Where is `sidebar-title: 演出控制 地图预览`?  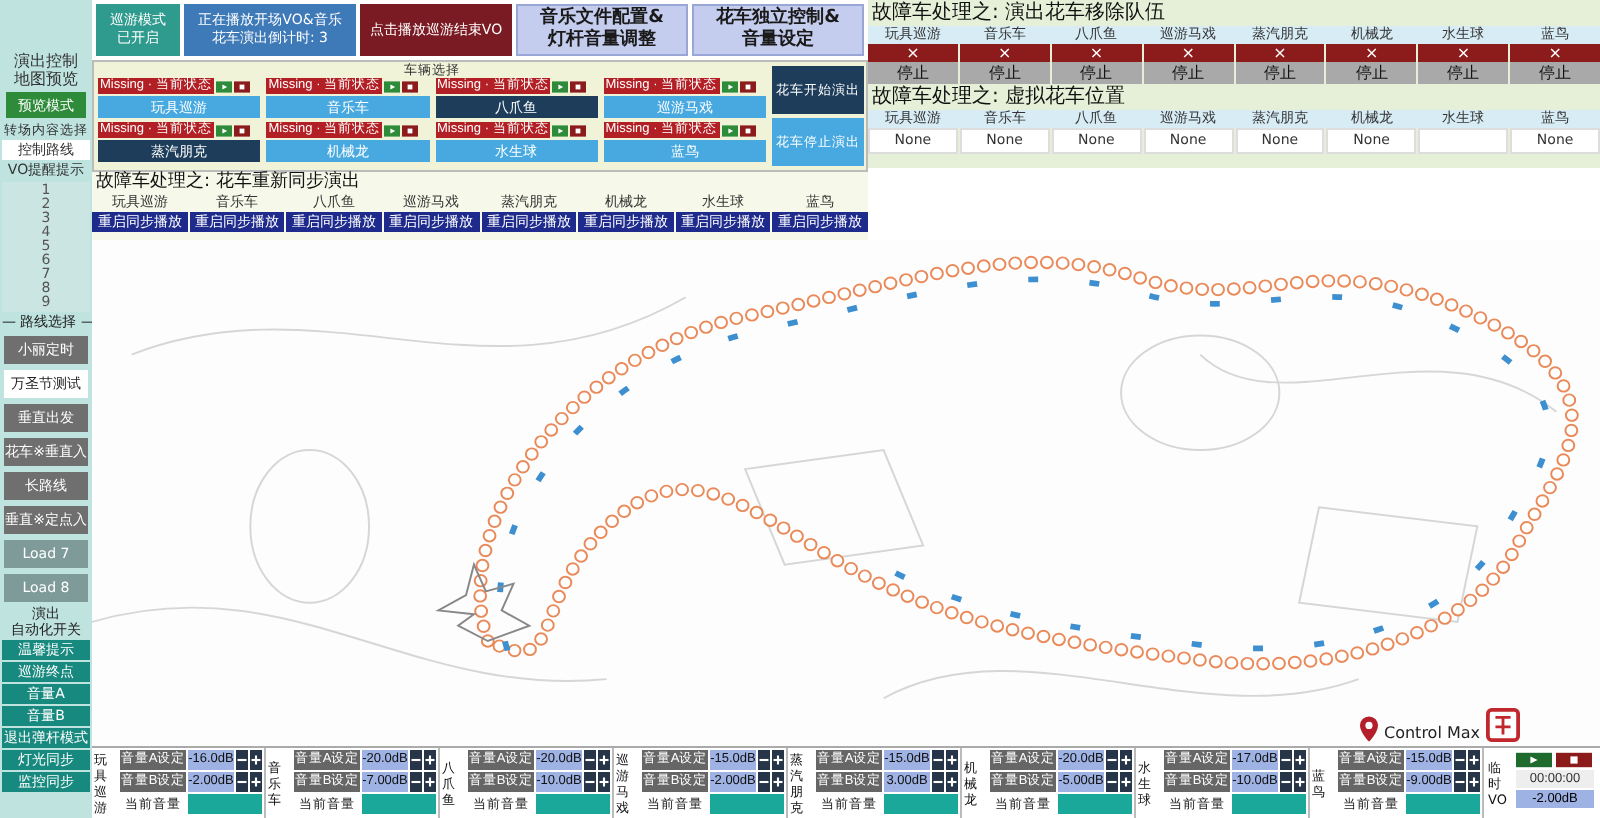
sidebar-title: 演出控制 地图预览 is located at coordinates (46, 70).